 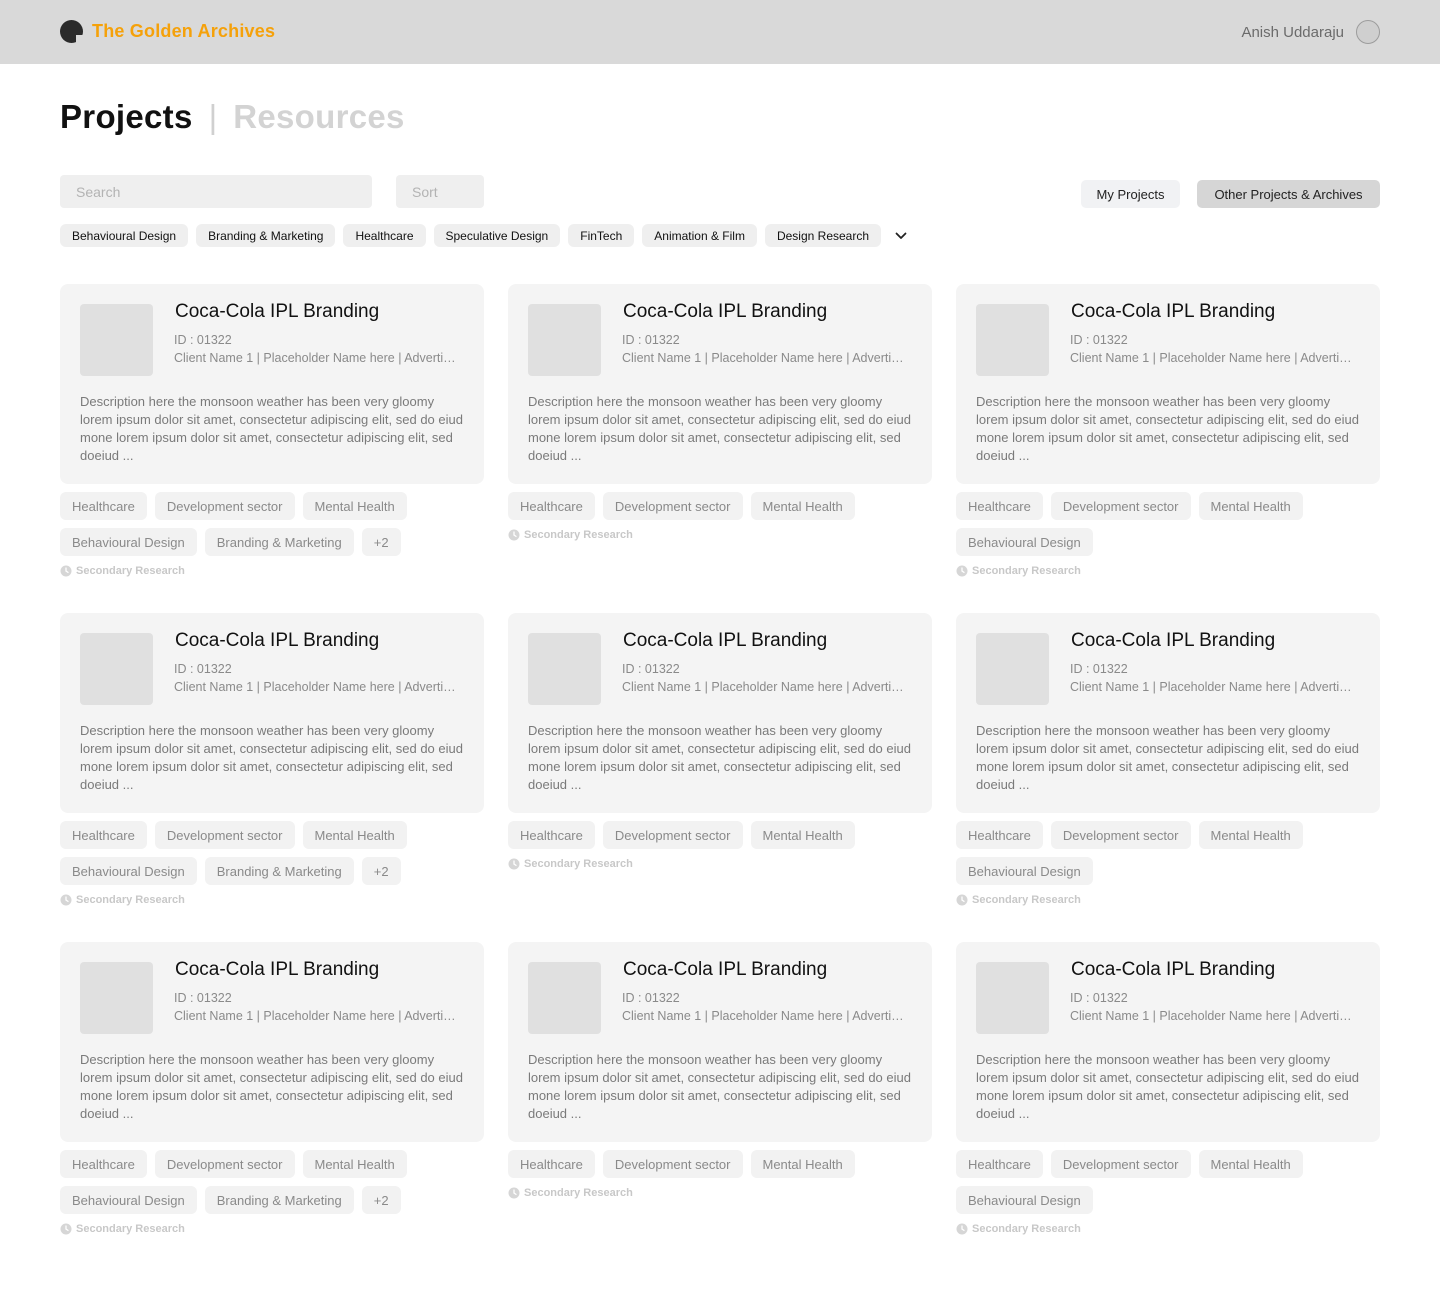 What do you see at coordinates (1288, 194) in the screenshot?
I see `other-projects-button: Other Projects & Archives` at bounding box center [1288, 194].